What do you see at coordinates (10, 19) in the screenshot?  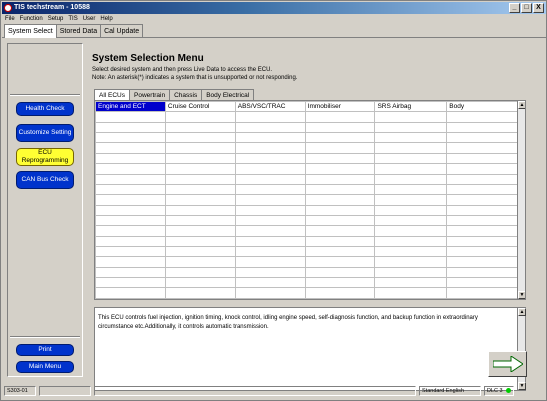 I see `menu-file: File` at bounding box center [10, 19].